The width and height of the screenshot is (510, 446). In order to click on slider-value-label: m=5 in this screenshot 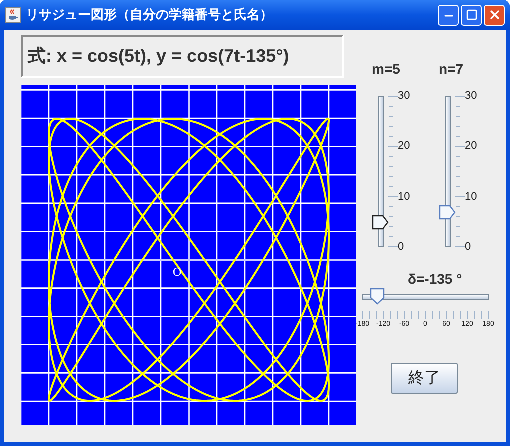, I will do `click(386, 69)`.